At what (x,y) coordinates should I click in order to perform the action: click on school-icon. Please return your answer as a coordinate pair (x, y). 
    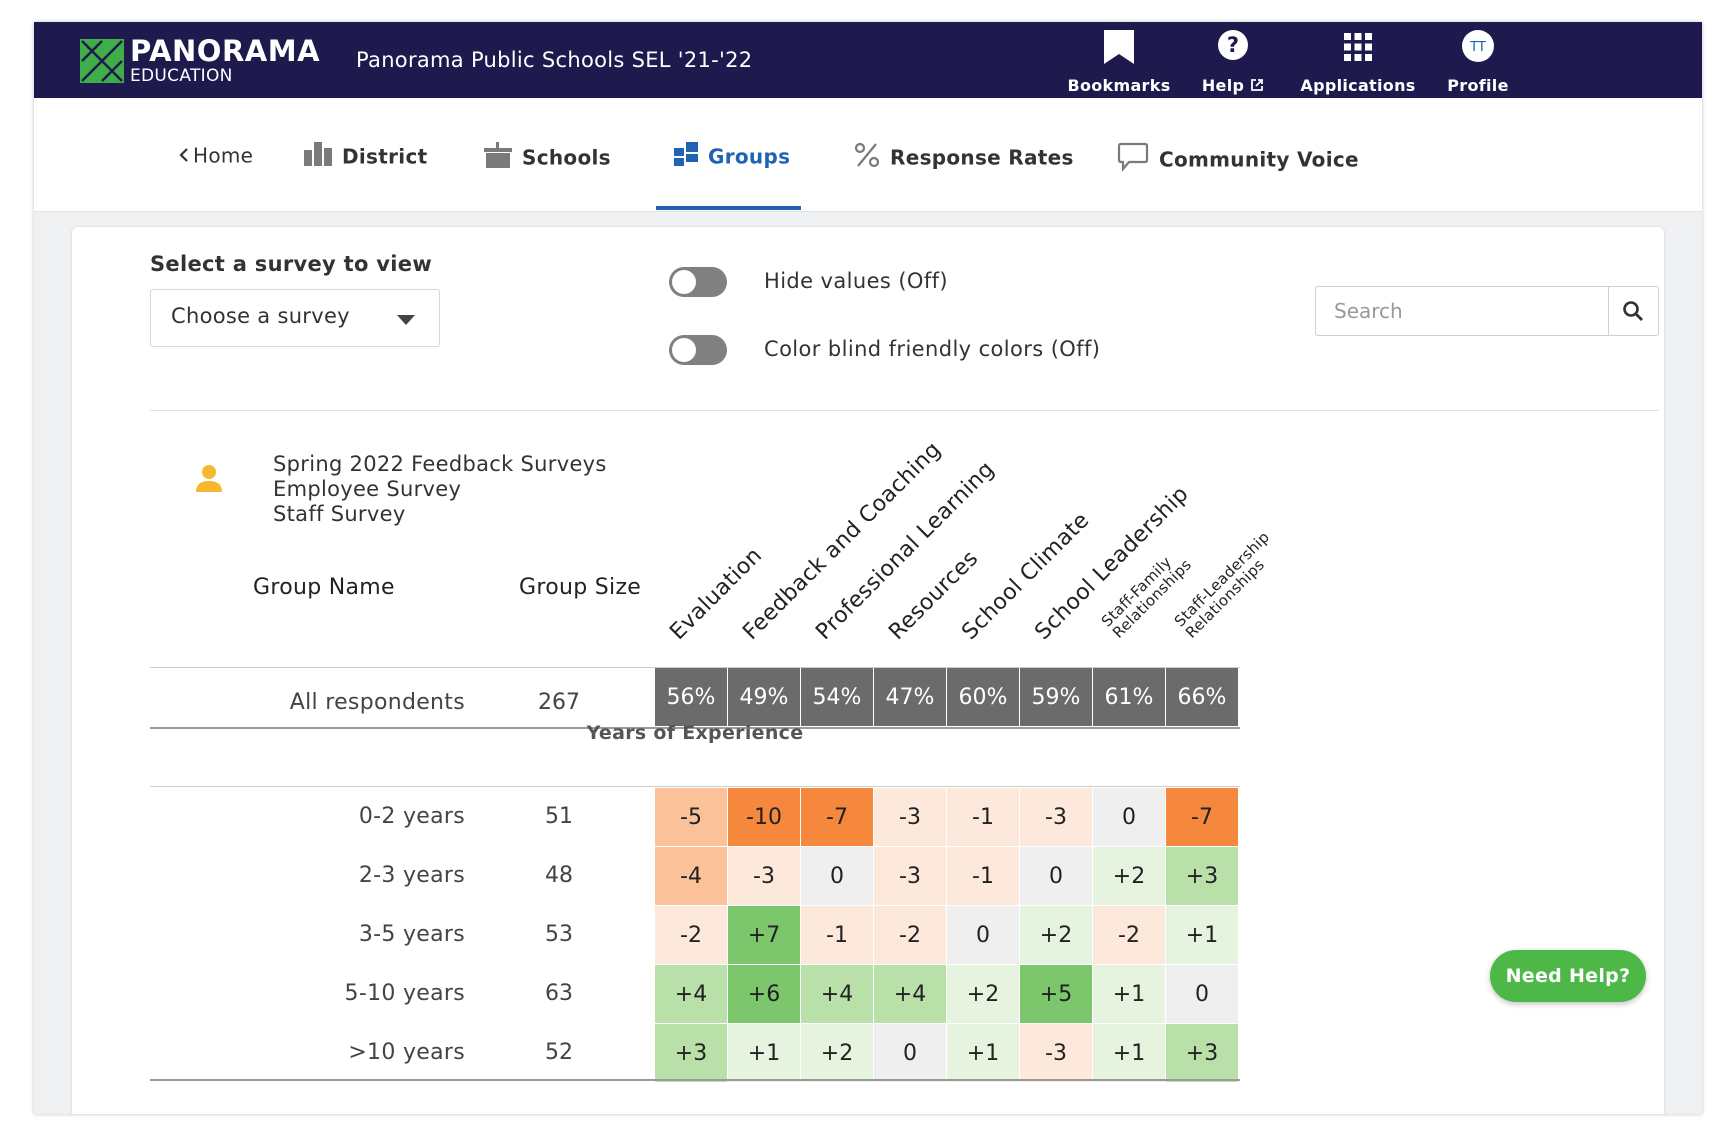
    Looking at the image, I should click on (498, 157).